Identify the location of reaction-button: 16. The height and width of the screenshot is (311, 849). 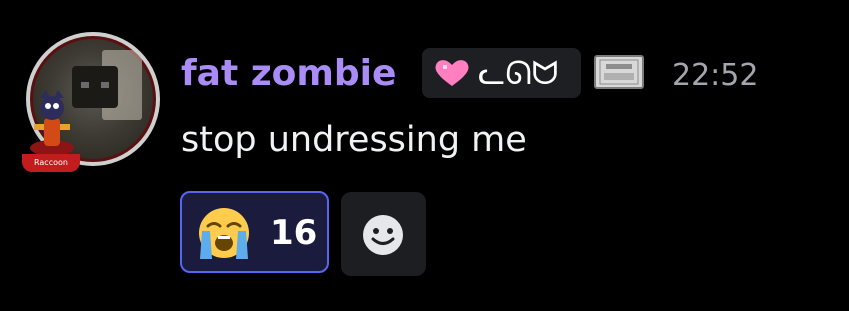
(254, 232).